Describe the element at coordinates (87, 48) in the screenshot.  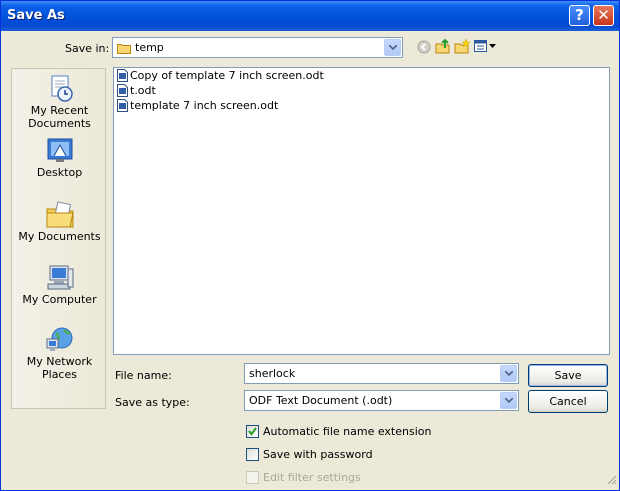
I see `save-in-label: Save in:` at that location.